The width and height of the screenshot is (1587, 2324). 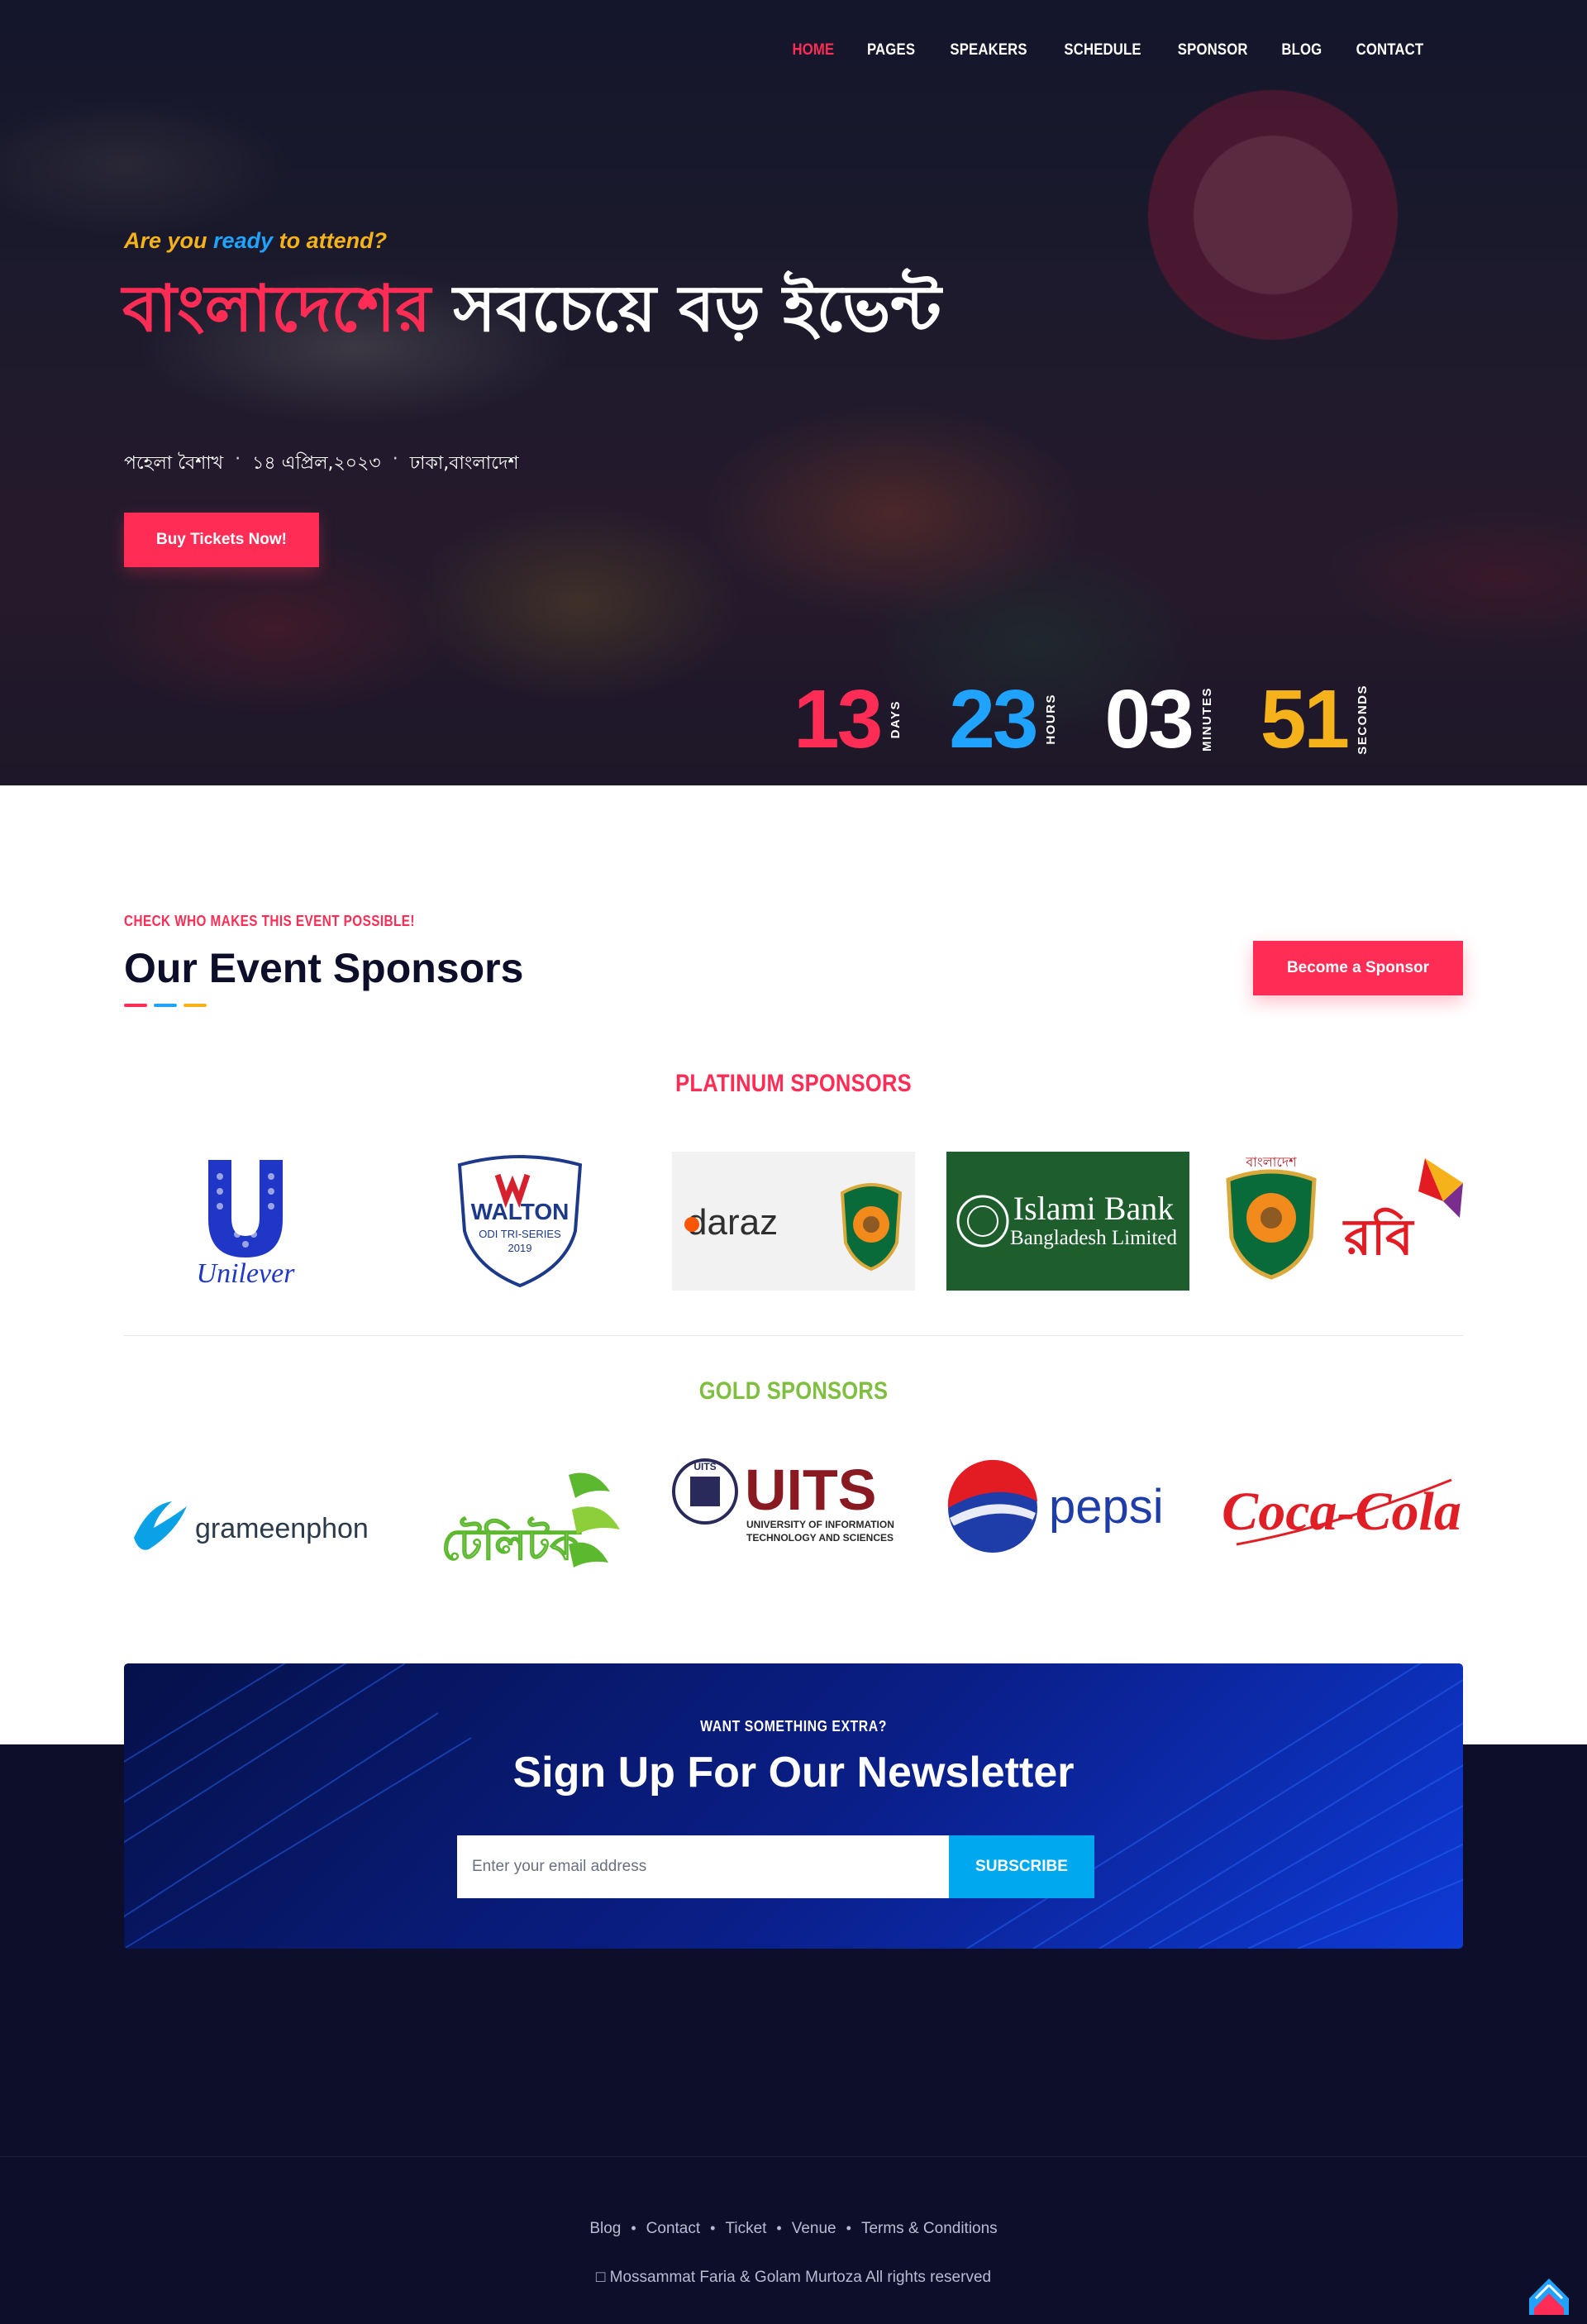 I want to click on walton-logo: WALTON ODI TRI-SERIES 2019, so click(x=519, y=1221).